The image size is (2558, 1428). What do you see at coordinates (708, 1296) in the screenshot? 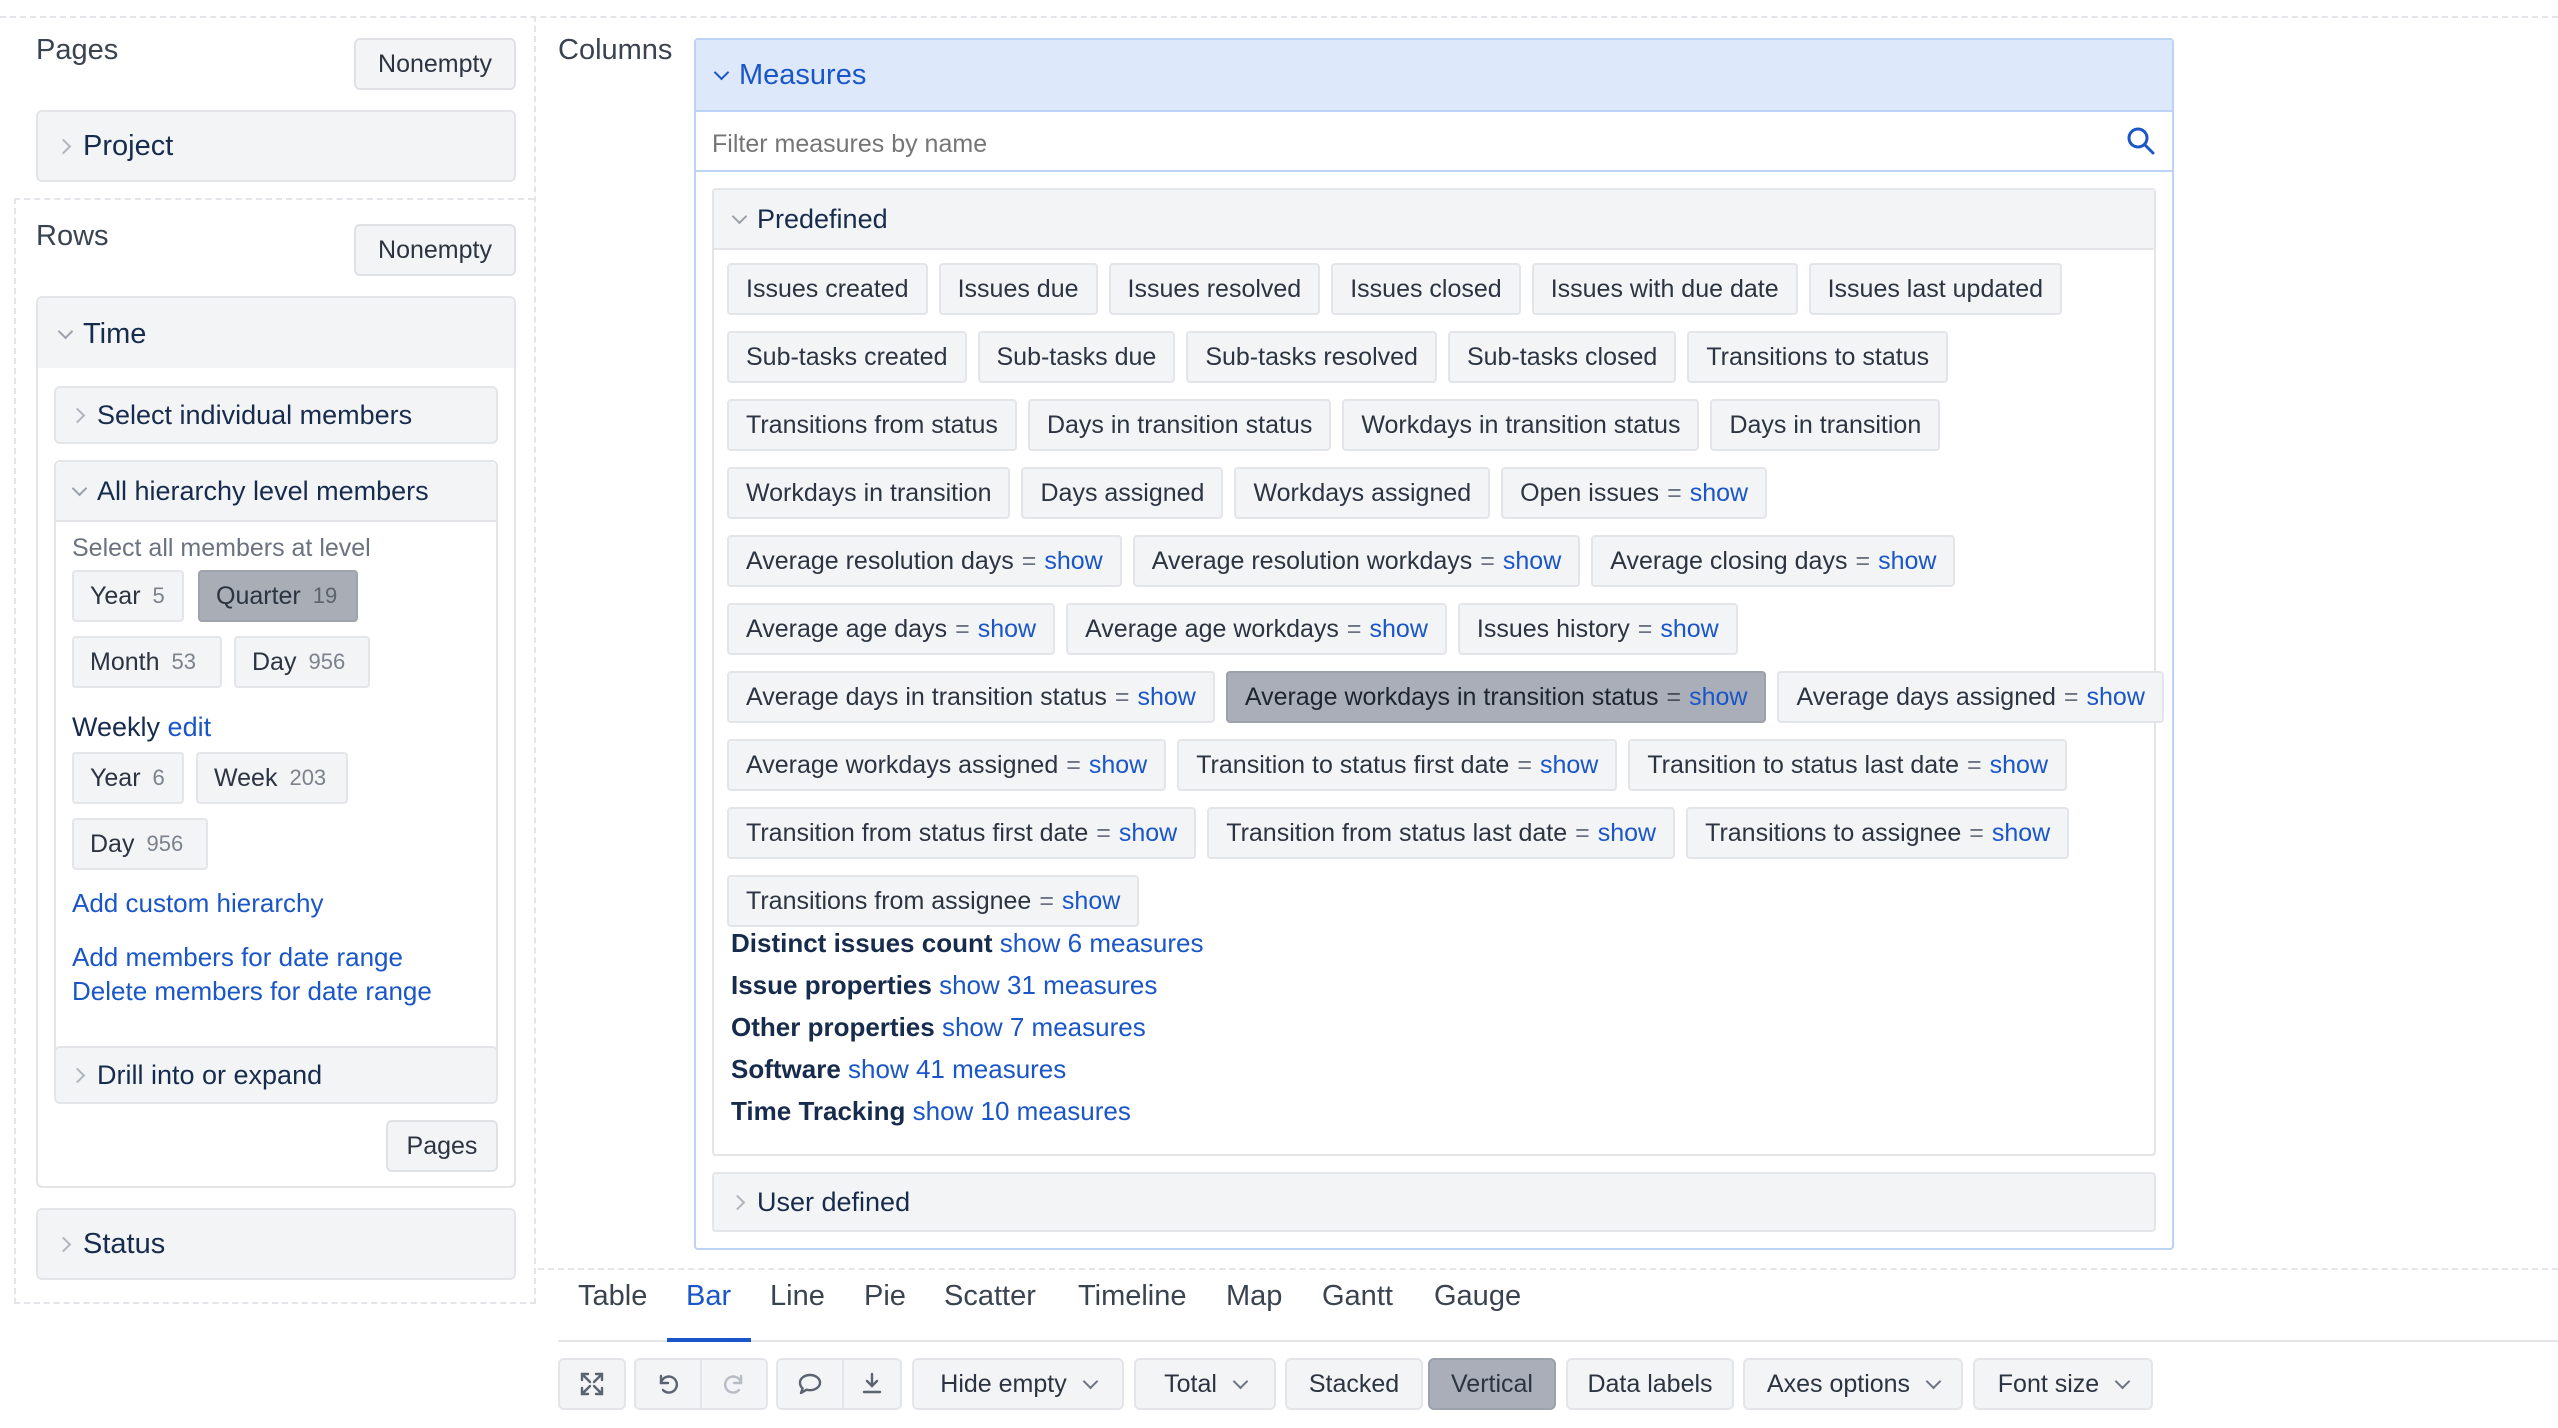
I see `tab-bar: Bar` at bounding box center [708, 1296].